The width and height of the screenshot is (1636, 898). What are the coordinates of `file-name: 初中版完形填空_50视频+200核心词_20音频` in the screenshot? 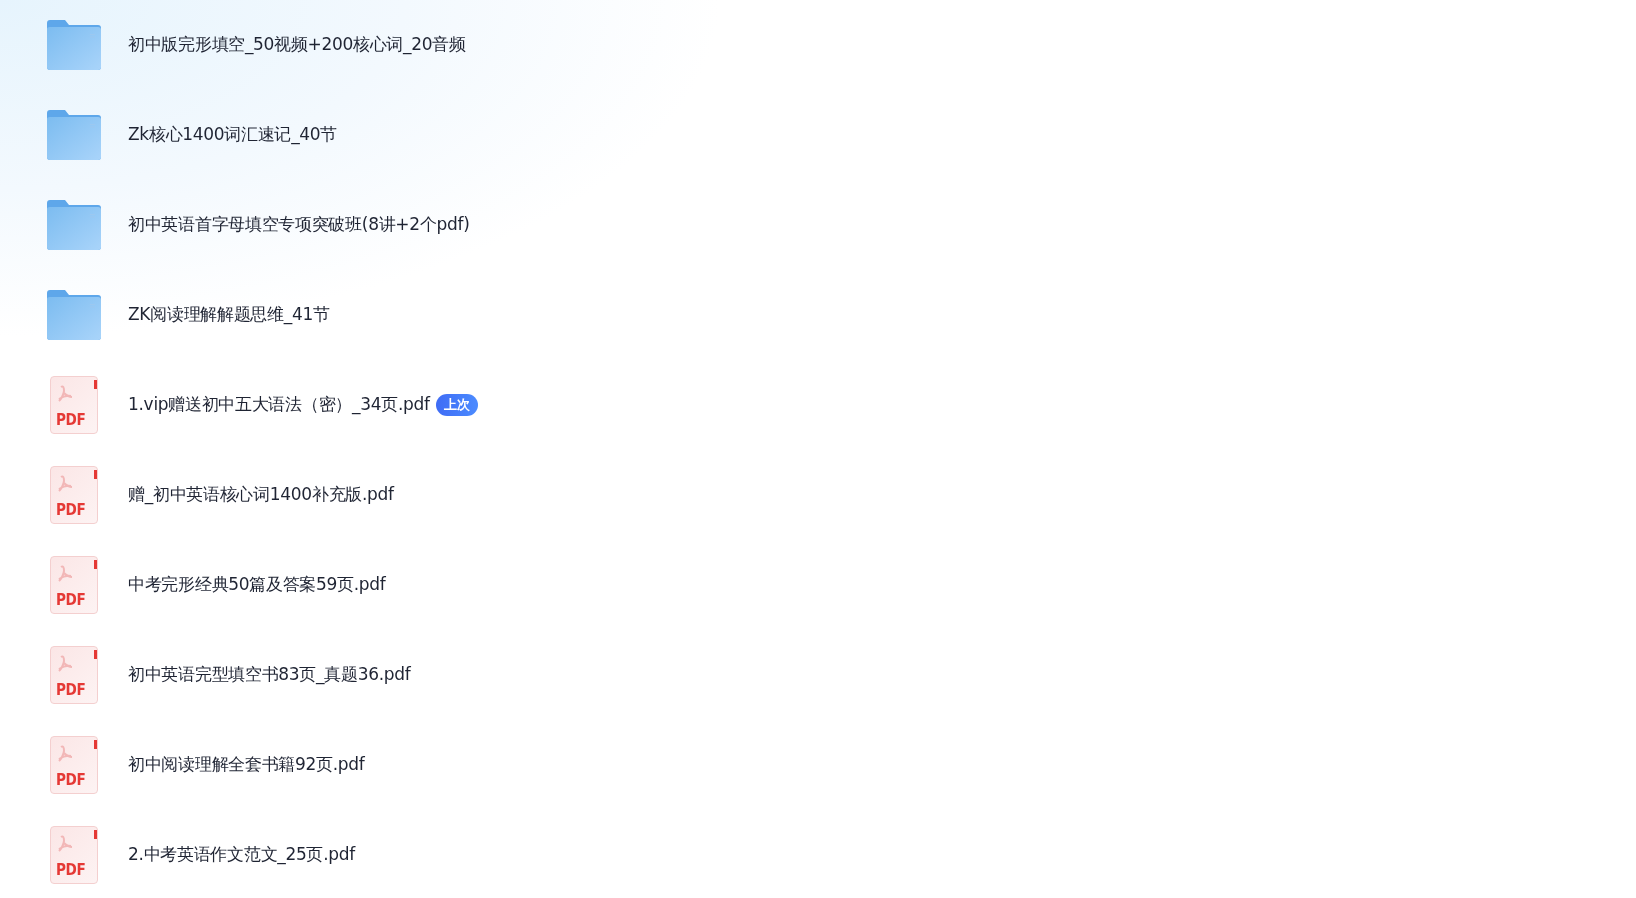 It's located at (297, 45).